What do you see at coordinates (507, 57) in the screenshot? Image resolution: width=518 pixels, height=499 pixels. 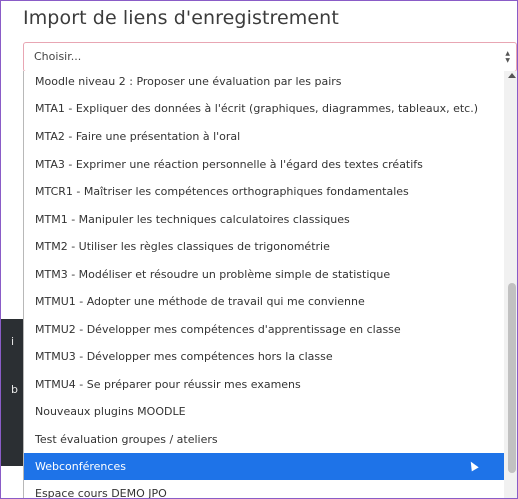 I see `chevron-updown-icon: ▲ ▼` at bounding box center [507, 57].